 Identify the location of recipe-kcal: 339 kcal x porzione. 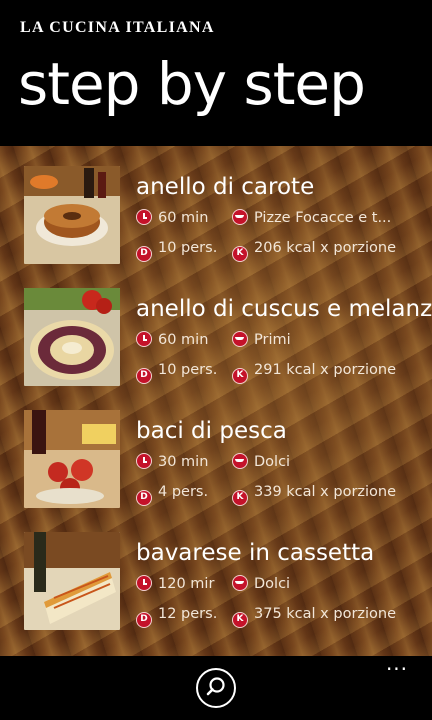
(325, 492).